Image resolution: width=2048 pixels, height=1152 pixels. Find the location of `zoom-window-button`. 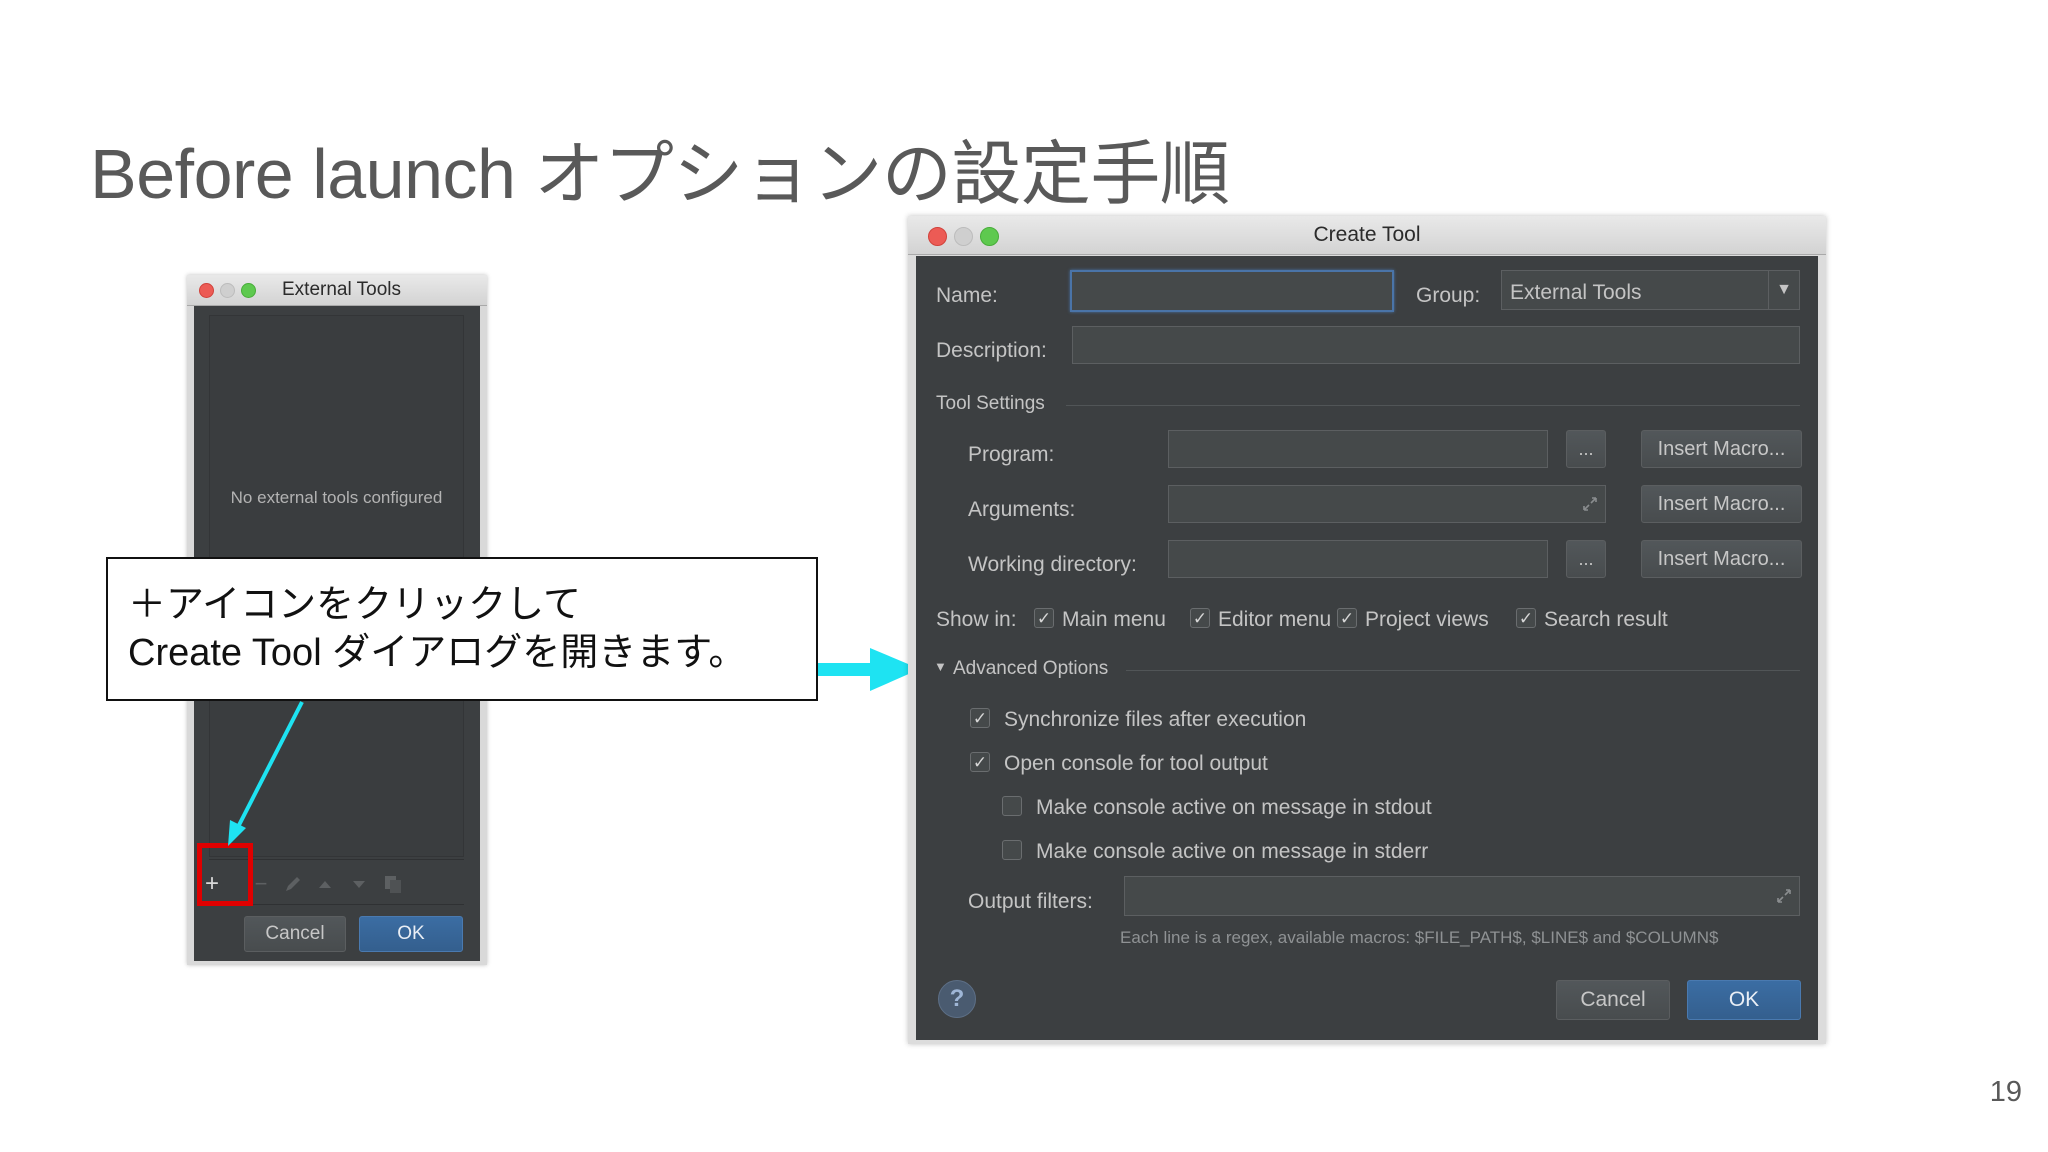

zoom-window-button is located at coordinates (989, 236).